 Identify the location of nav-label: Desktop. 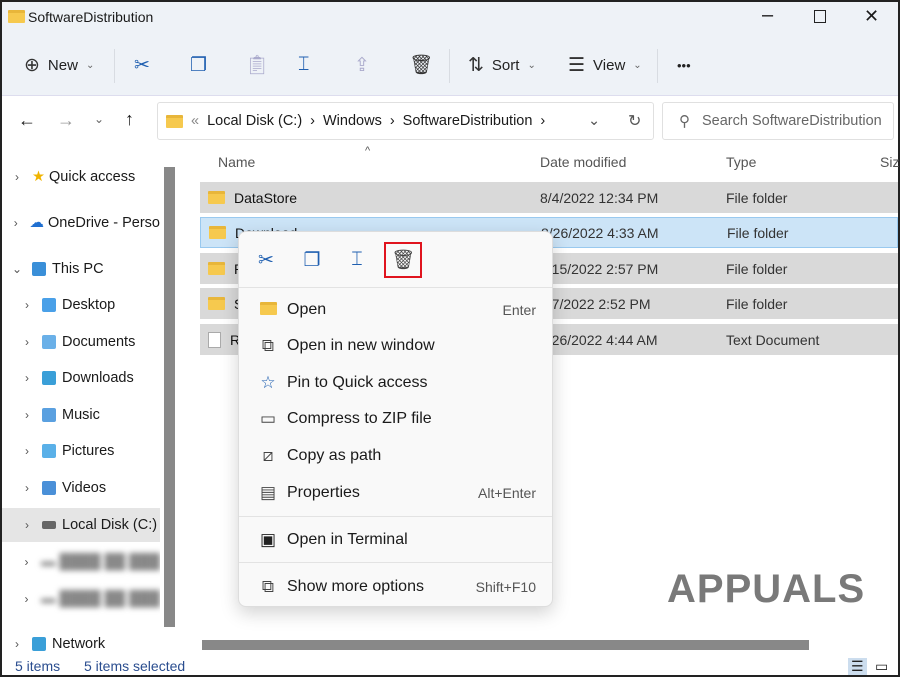
(89, 305).